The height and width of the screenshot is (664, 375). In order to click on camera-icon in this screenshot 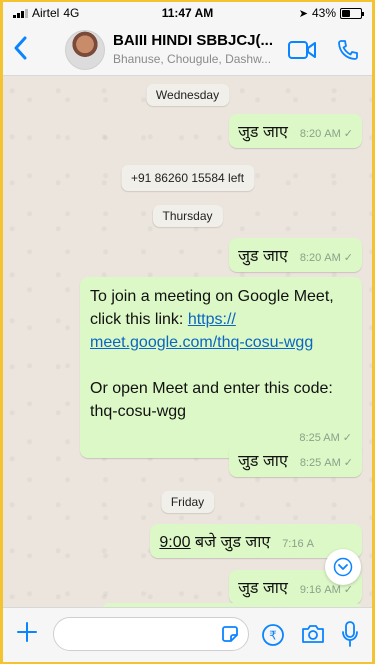, I will do `click(313, 636)`.